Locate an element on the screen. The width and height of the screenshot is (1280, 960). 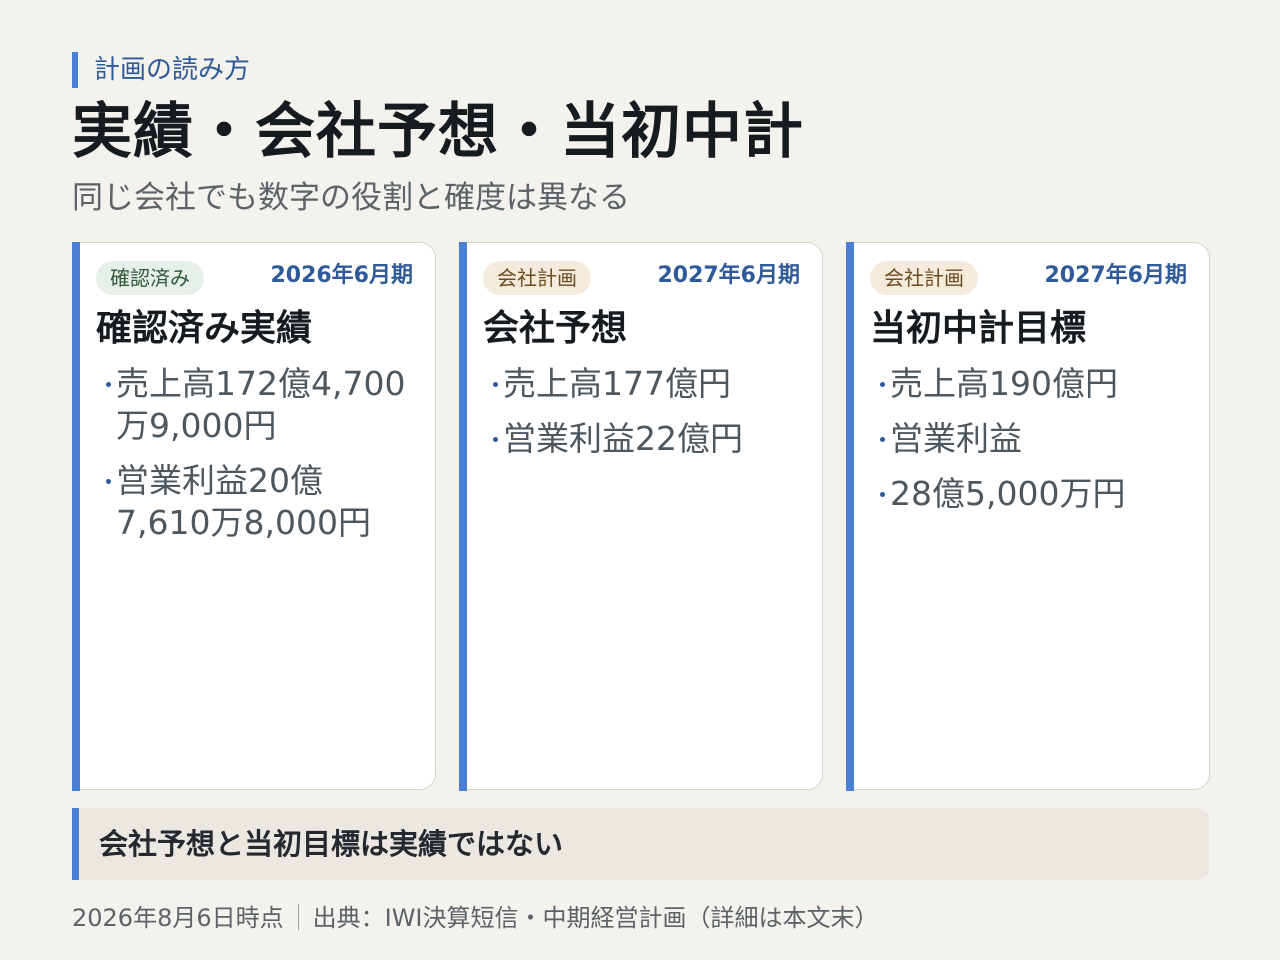
section-kicker: 計画の読み方 is located at coordinates (161, 70).